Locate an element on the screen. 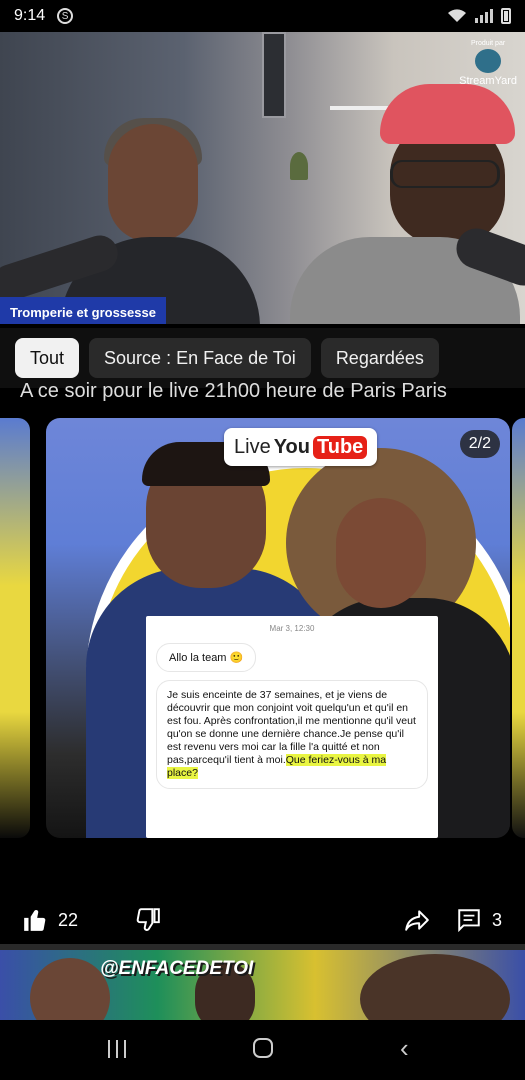 The image size is (525, 1080). lower-third-title: Tromperie et grossesse is located at coordinates (83, 310).